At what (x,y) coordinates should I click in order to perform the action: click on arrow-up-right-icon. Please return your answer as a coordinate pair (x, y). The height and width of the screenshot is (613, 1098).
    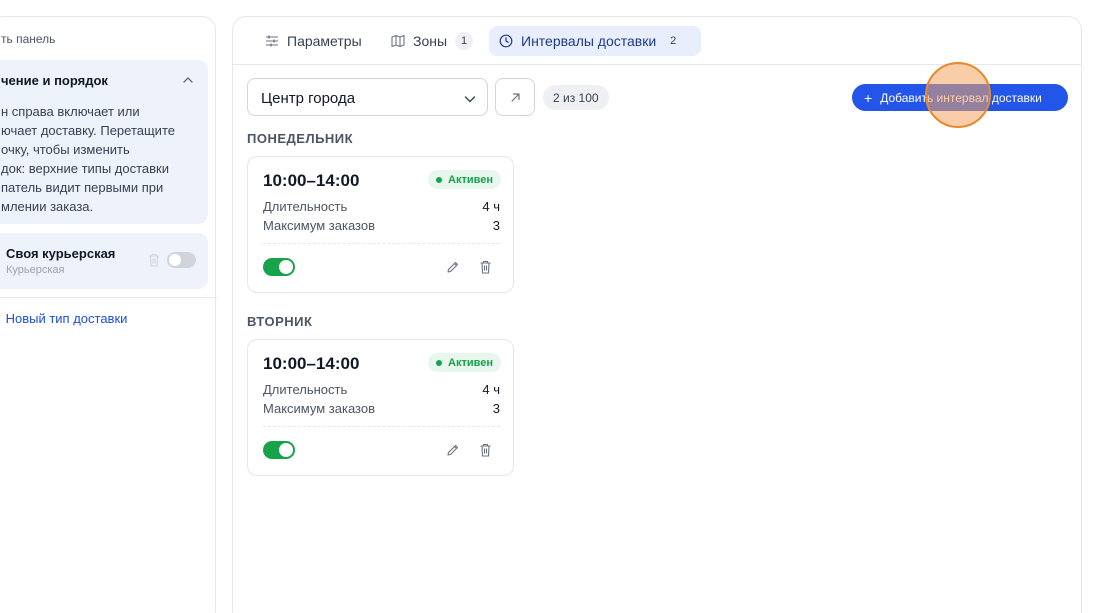
    Looking at the image, I should click on (515, 97).